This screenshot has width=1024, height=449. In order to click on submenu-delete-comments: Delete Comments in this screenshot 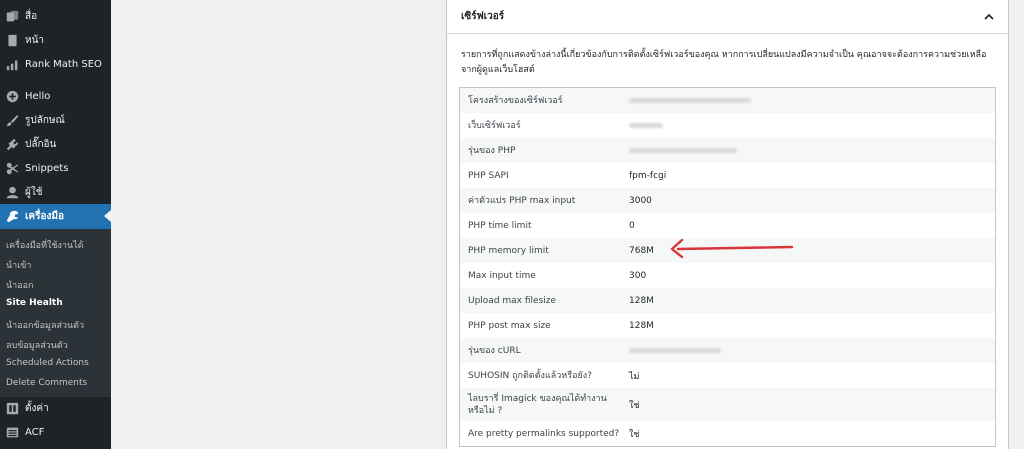, I will do `click(46, 383)`.